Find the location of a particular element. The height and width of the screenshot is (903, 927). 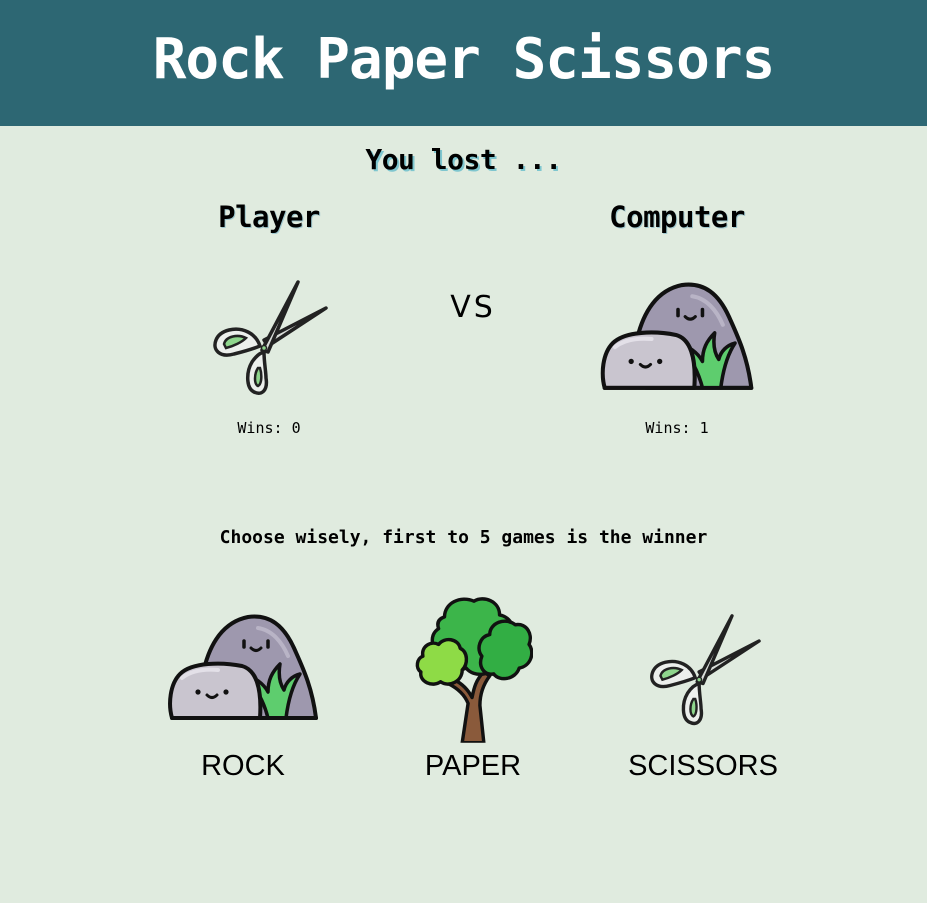

player-wins-count: 0 is located at coordinates (296, 428).